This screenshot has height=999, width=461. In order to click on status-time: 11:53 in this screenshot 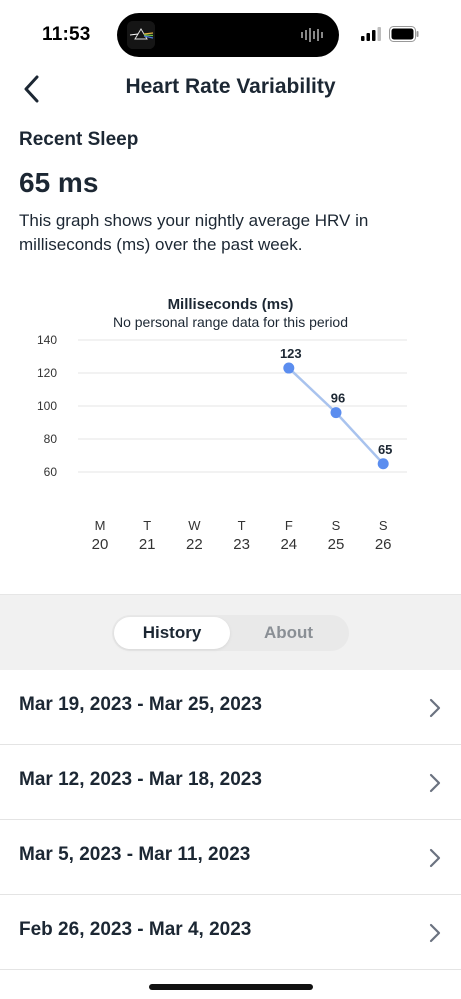, I will do `click(66, 34)`.